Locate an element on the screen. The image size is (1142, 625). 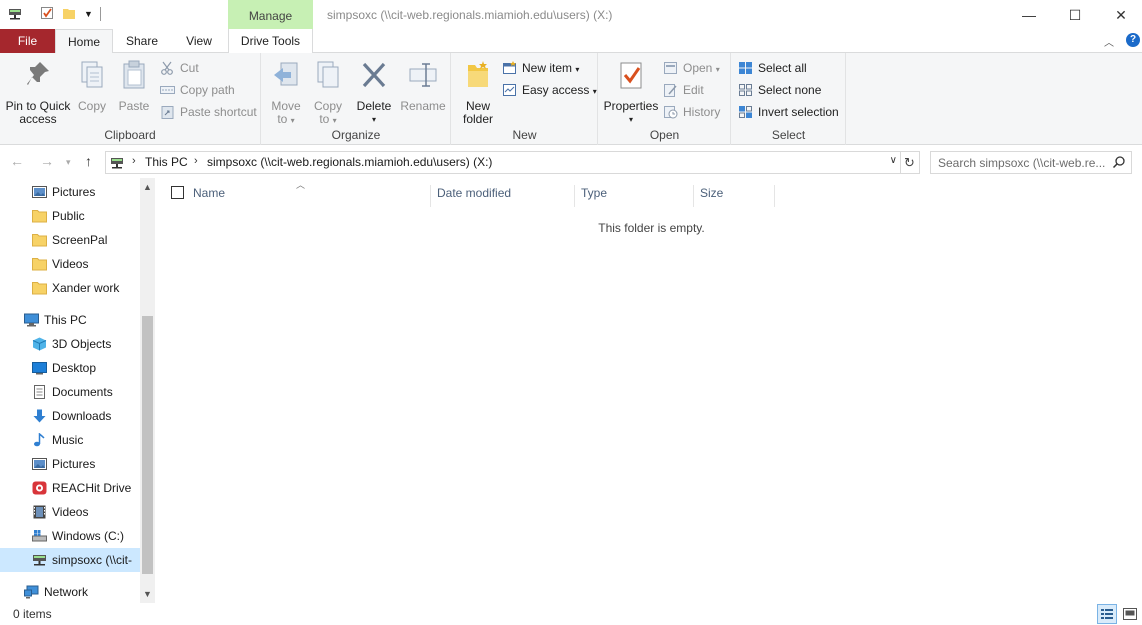
nav-item-music: Music is located at coordinates (70, 440).